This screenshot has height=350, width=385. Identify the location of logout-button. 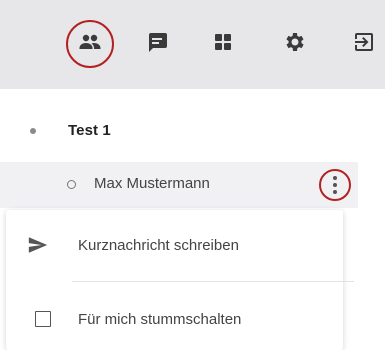
(362, 44).